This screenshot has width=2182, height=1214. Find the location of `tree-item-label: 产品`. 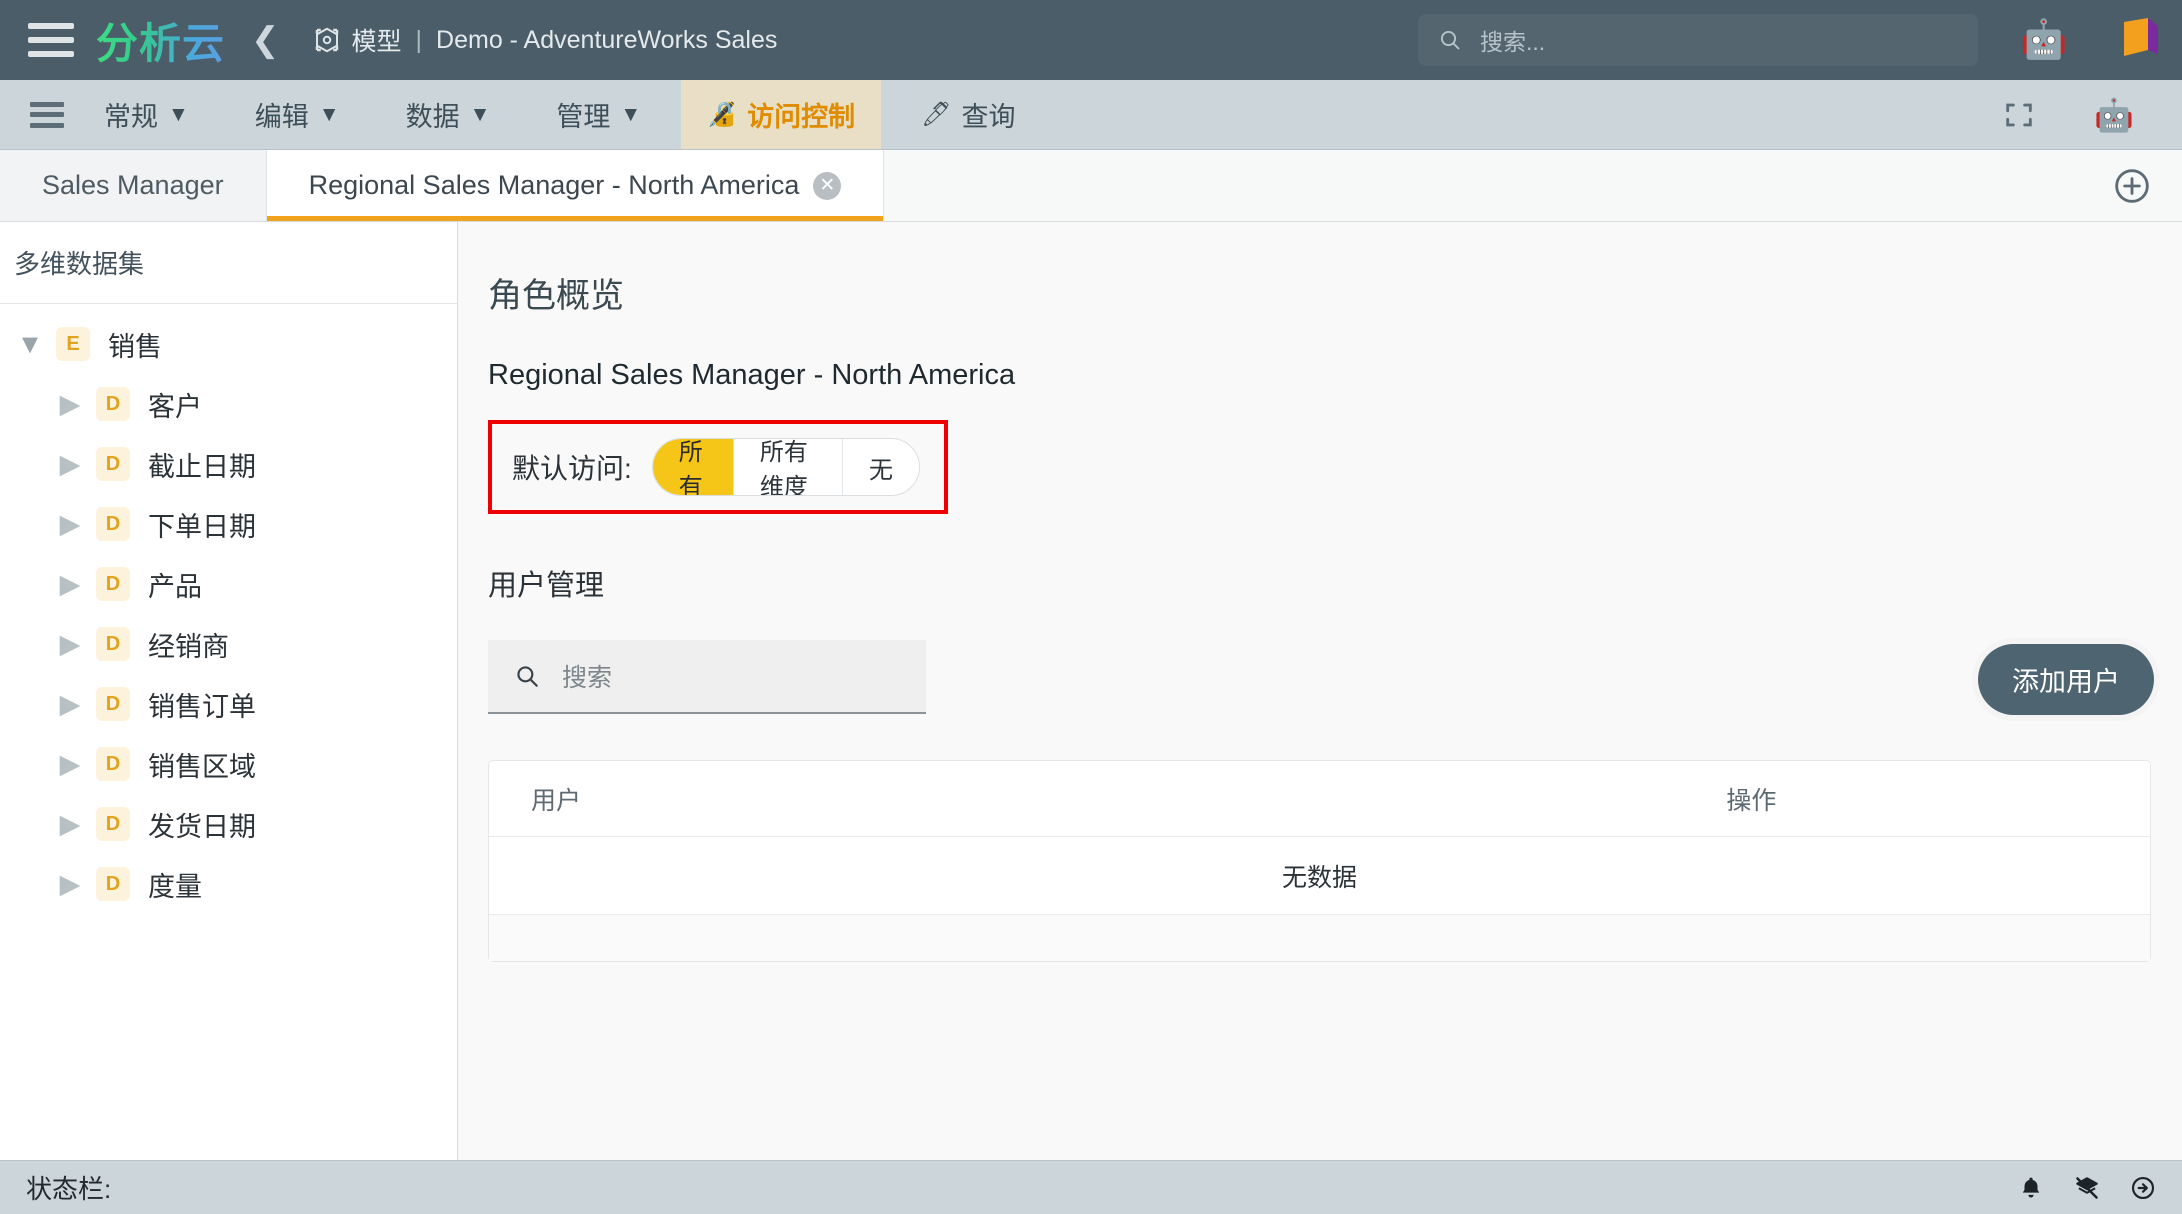

tree-item-label: 产品 is located at coordinates (175, 586).